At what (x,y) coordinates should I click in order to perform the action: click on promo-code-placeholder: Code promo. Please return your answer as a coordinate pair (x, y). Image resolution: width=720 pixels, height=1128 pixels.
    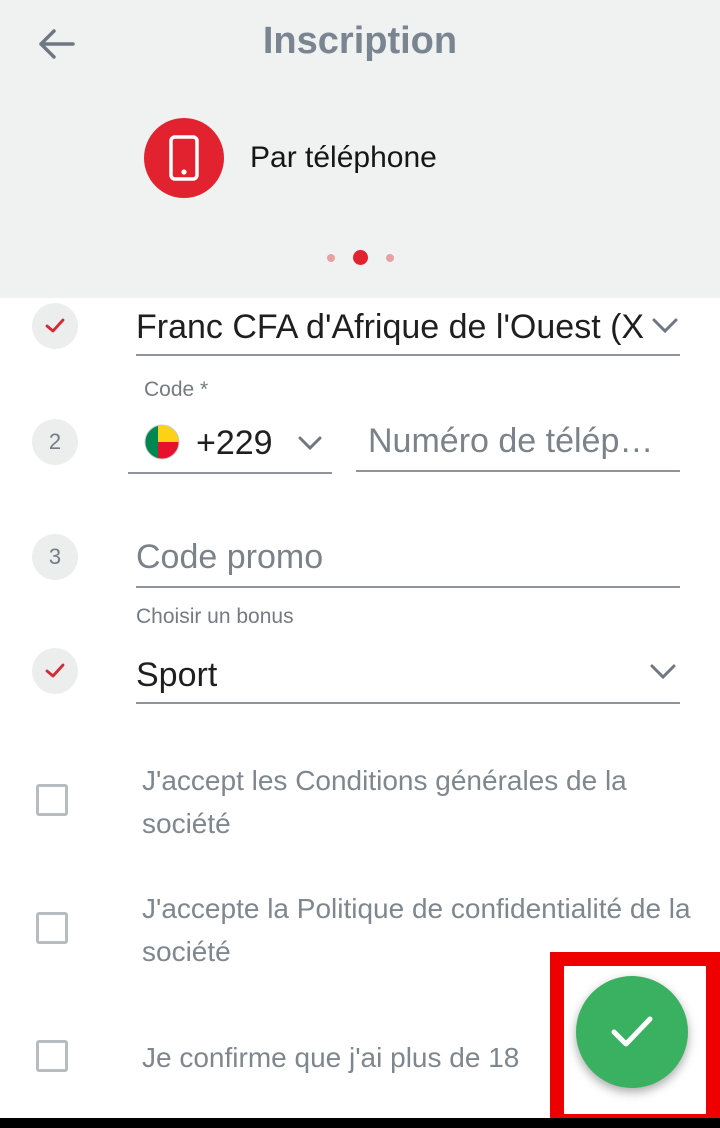
    Looking at the image, I should click on (230, 557).